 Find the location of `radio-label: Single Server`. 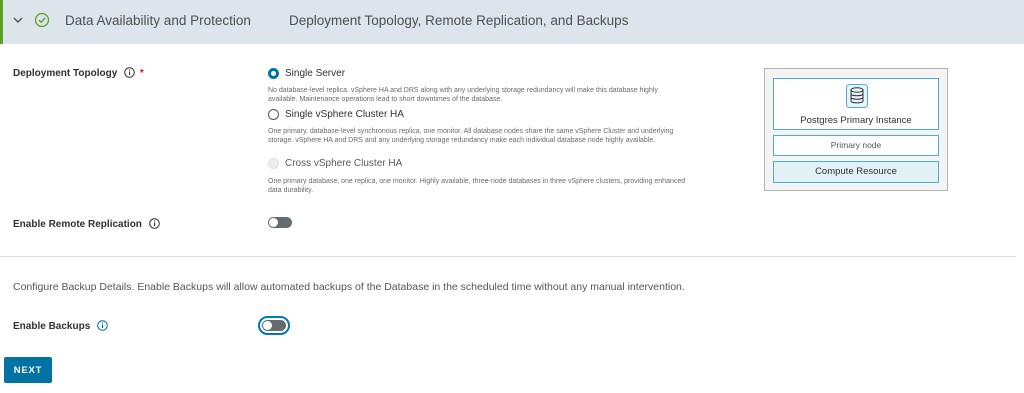

radio-label: Single Server is located at coordinates (315, 73).